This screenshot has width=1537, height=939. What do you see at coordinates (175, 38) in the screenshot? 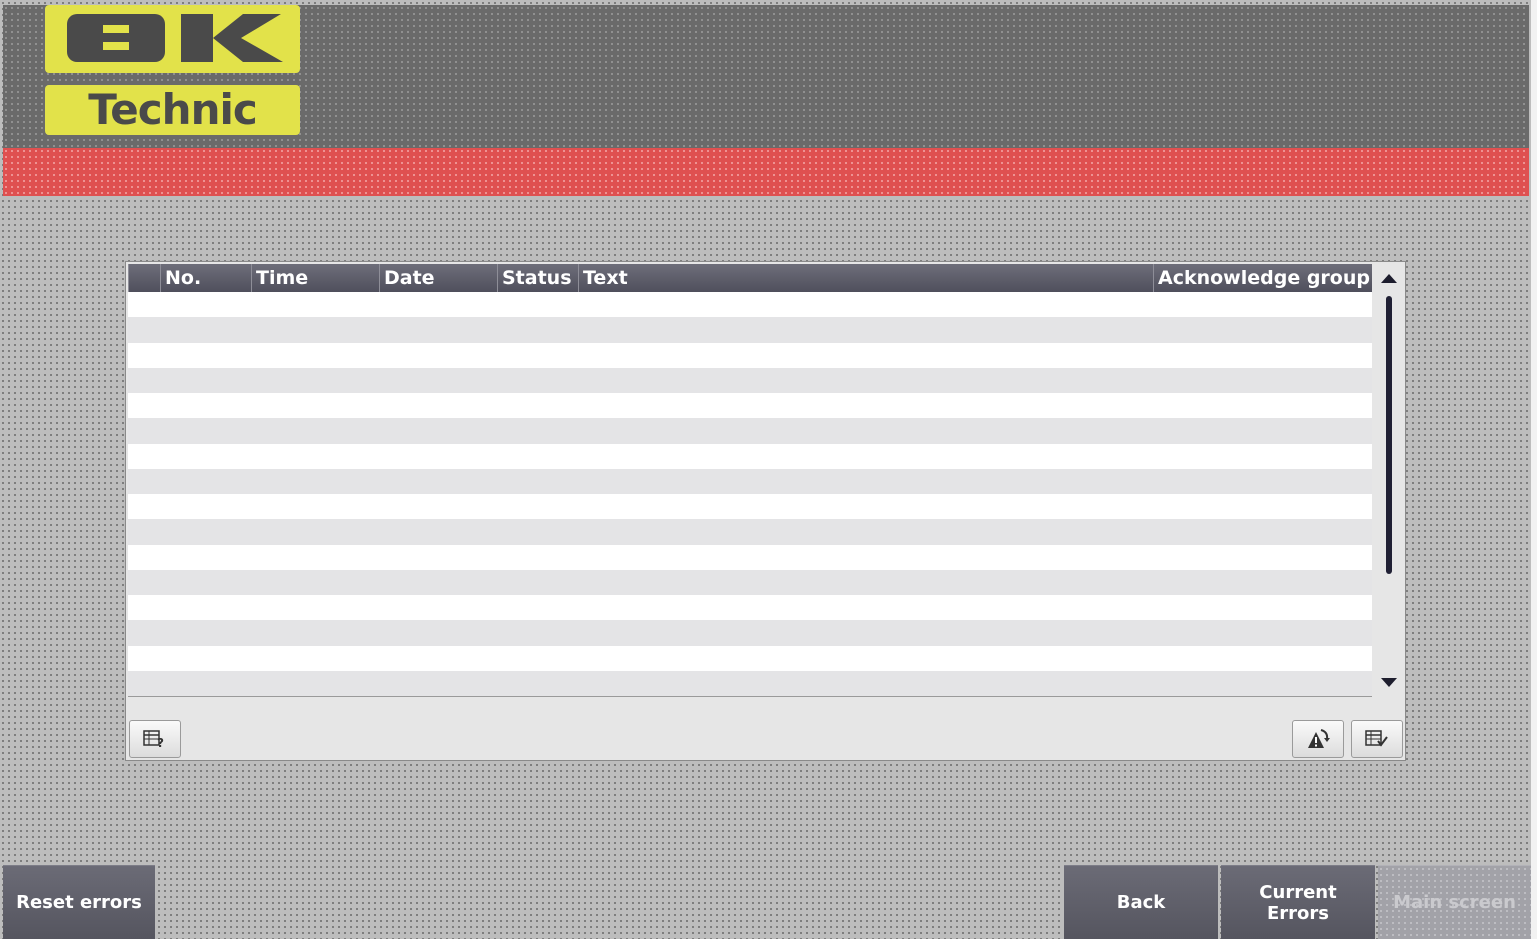
I see `bk-letters-icon` at bounding box center [175, 38].